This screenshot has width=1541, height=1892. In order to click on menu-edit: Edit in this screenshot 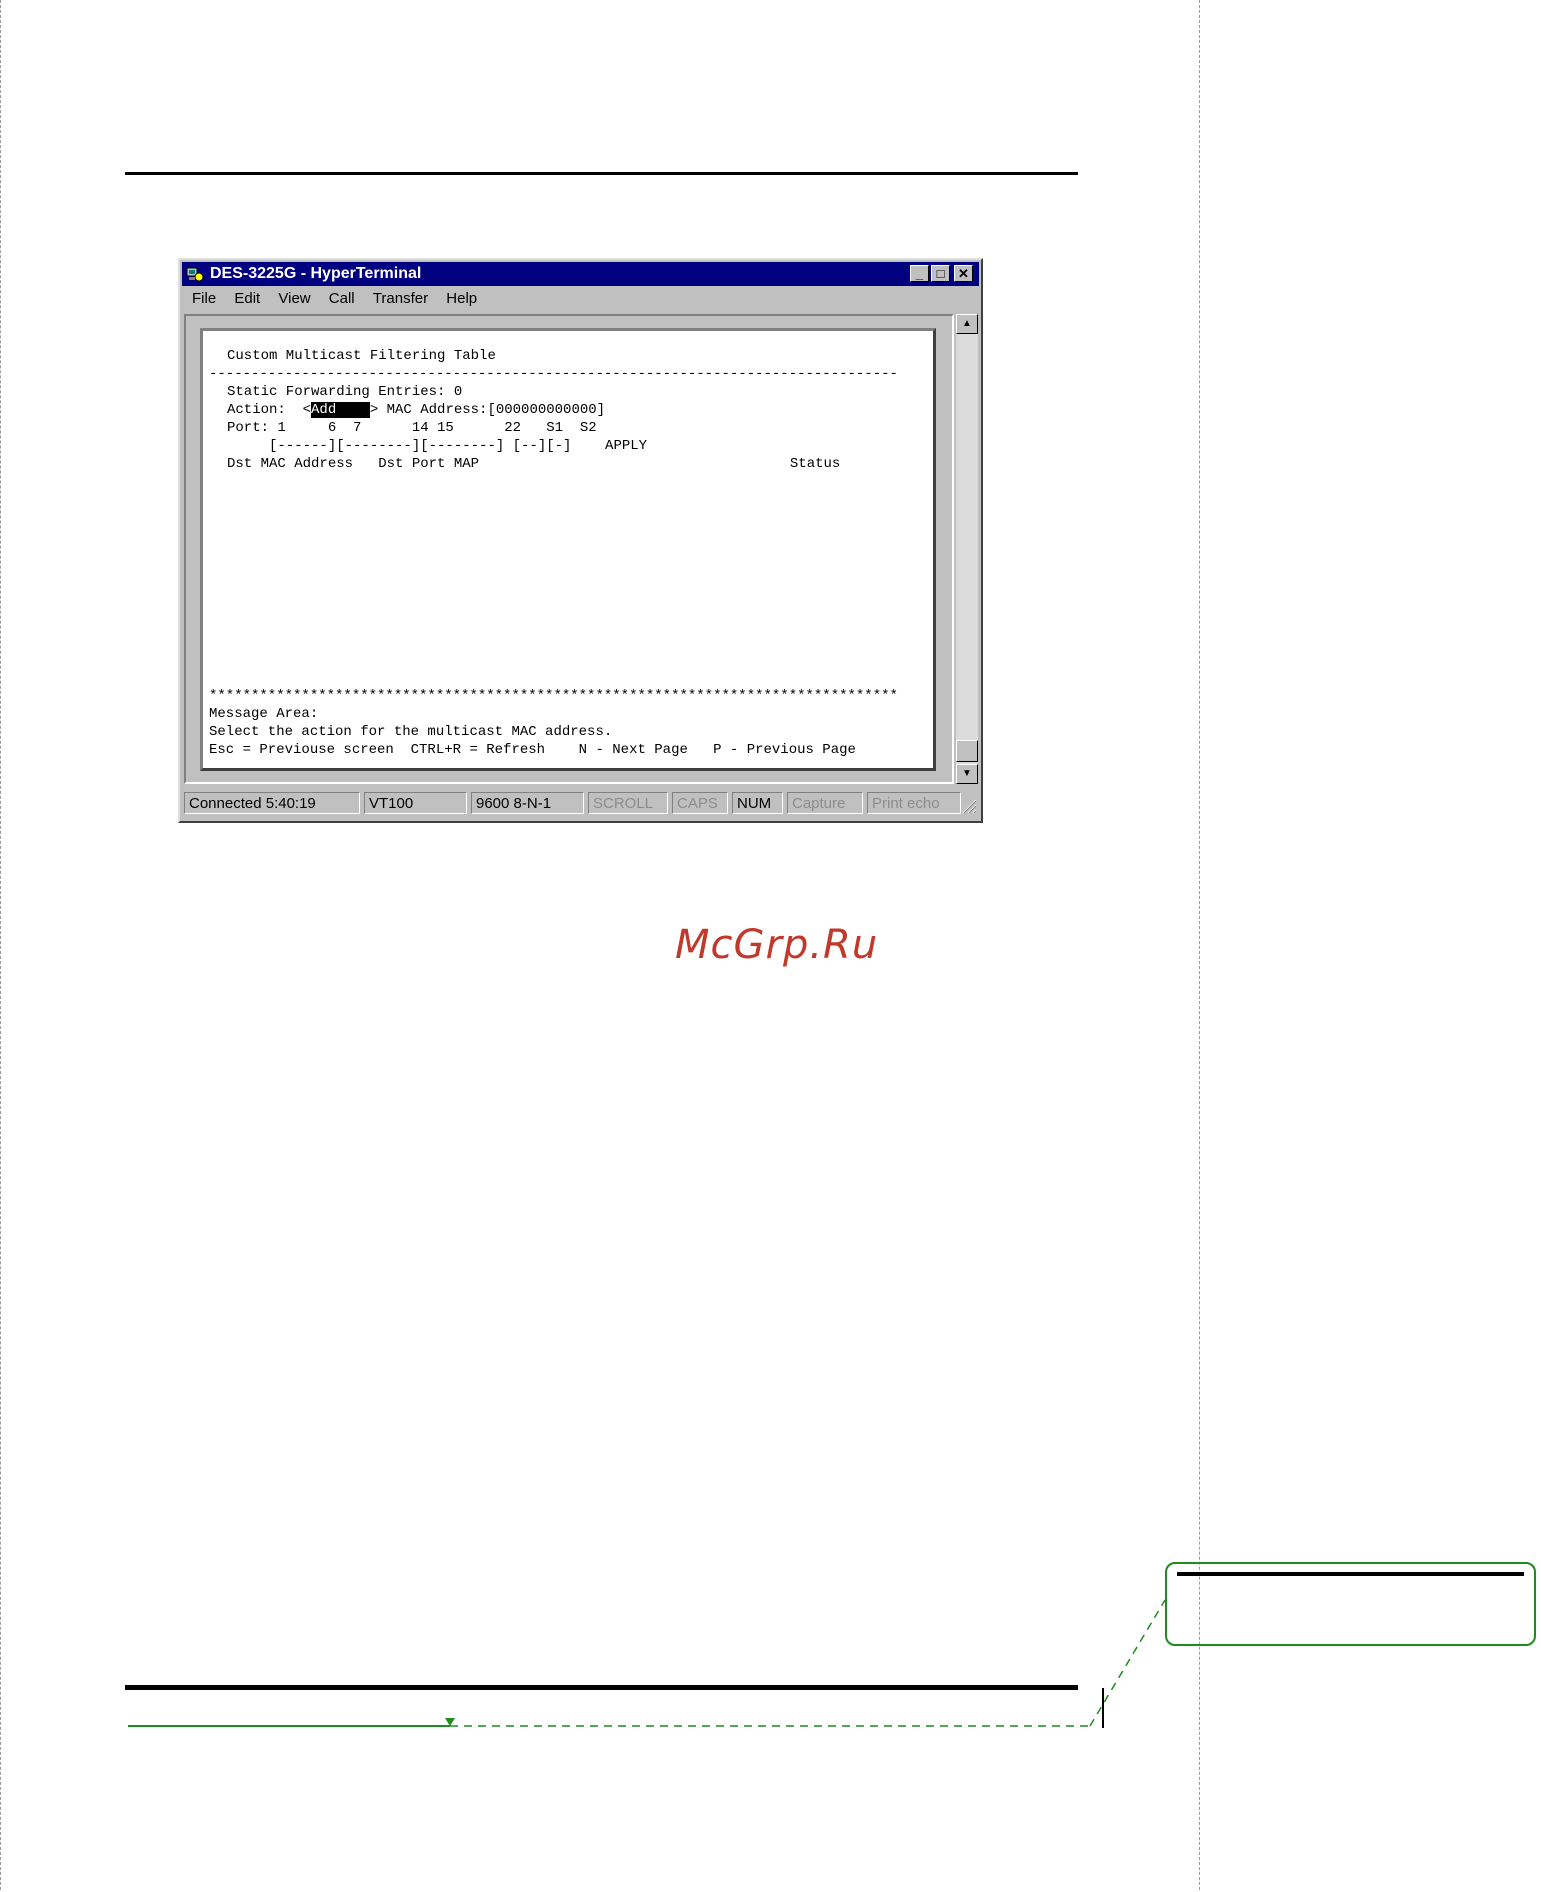, I will do `click(247, 298)`.